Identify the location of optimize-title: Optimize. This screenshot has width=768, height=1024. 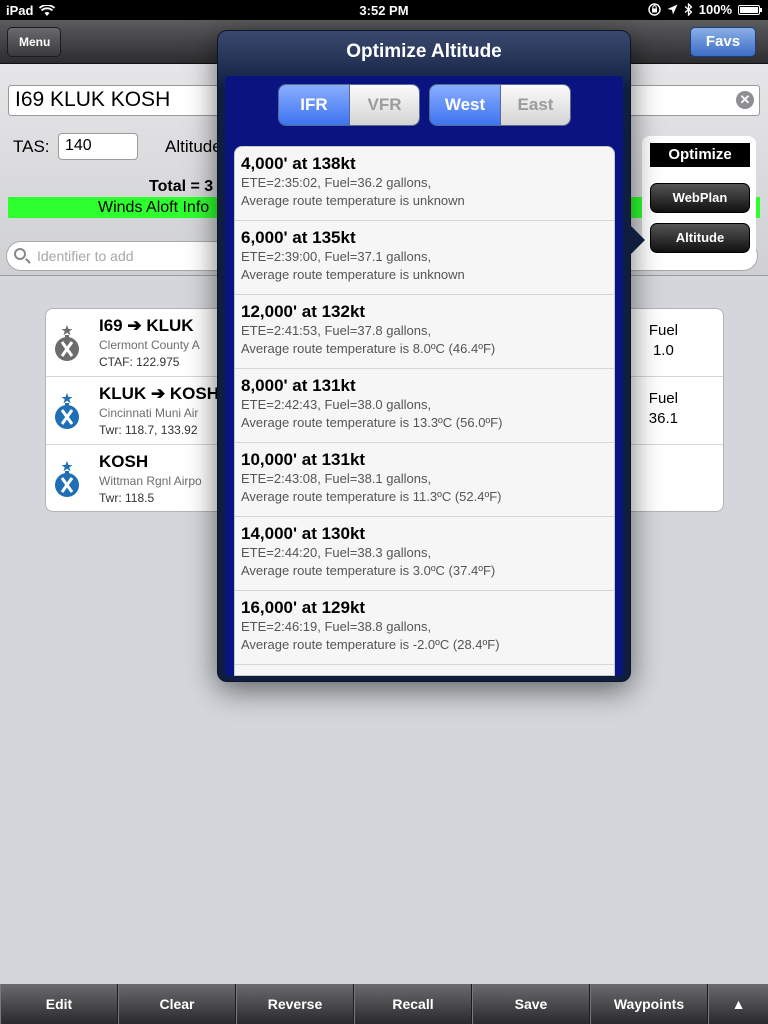
(700, 155).